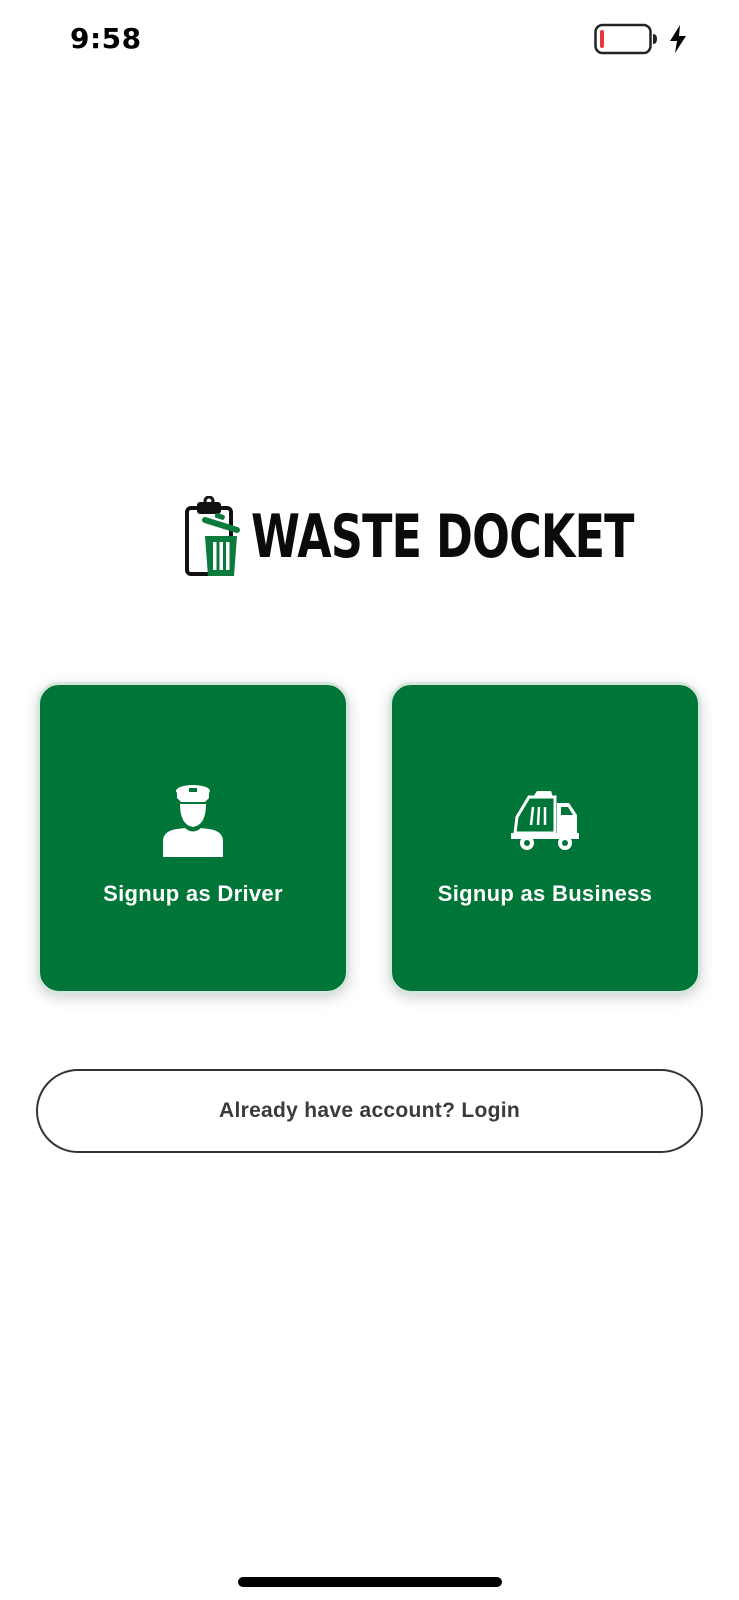  I want to click on status-time: 9:58, so click(106, 38).